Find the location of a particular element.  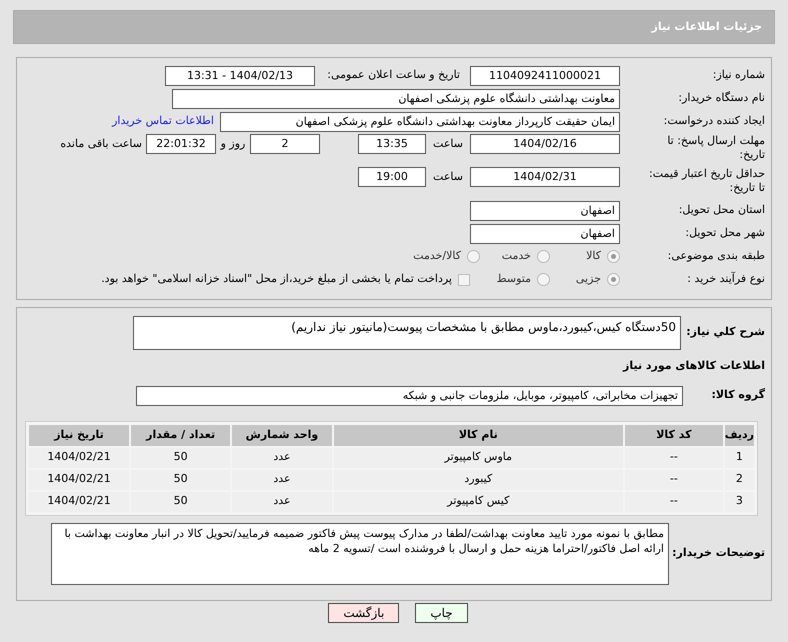

checkbox is located at coordinates (464, 280).